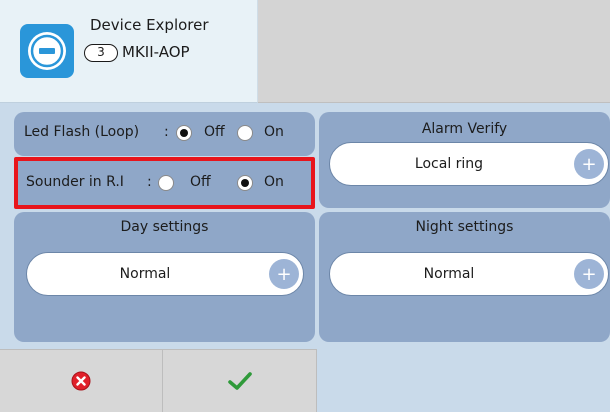  I want to click on alarm-verify-select: Local ring +, so click(469, 164).